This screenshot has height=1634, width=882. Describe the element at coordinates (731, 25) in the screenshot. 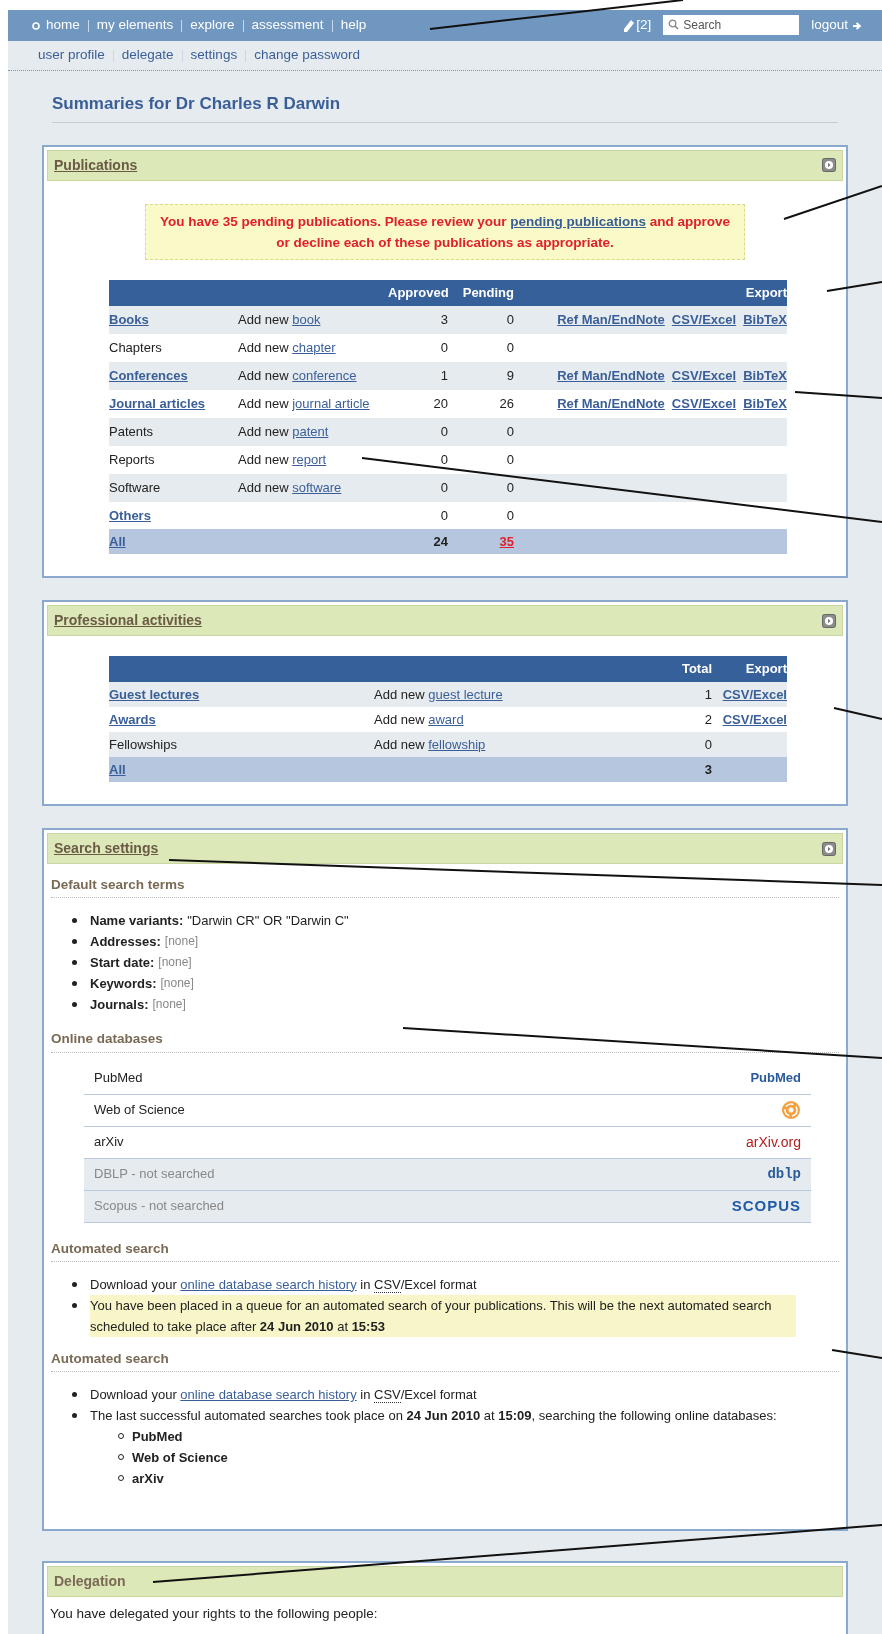

I see `search-field: Search` at that location.